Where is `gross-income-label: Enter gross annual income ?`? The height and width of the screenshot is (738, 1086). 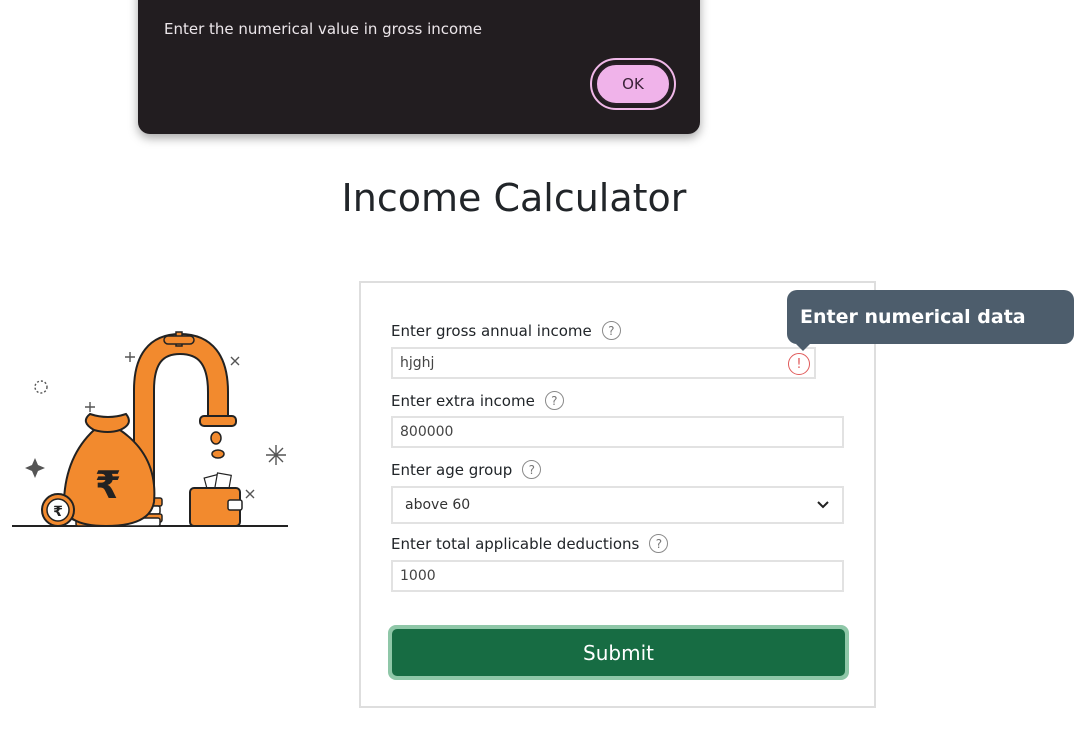 gross-income-label: Enter gross annual income ? is located at coordinates (506, 330).